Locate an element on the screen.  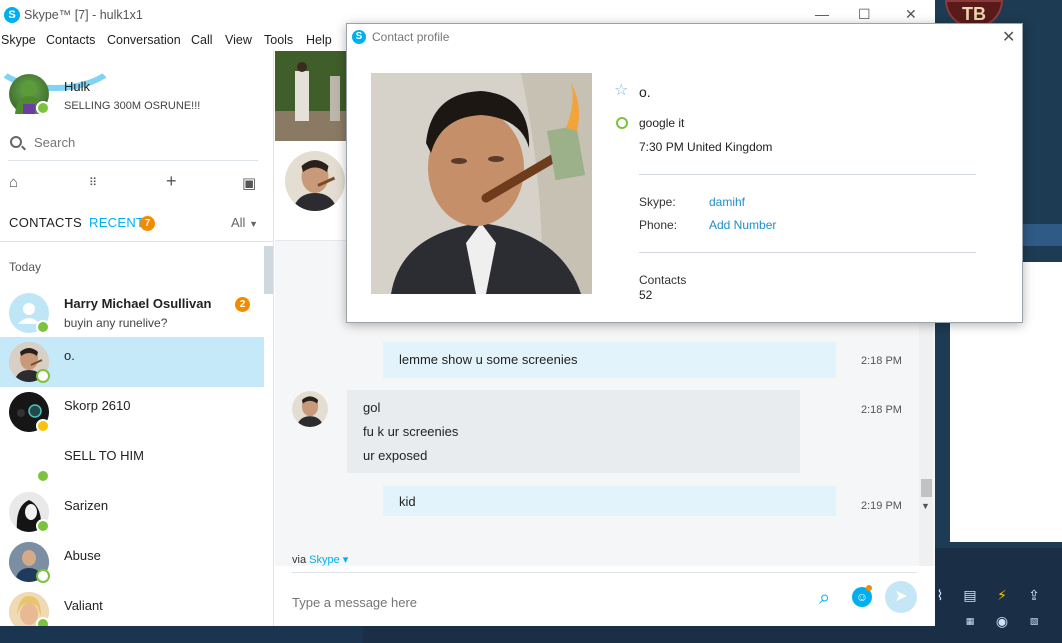
search-underline is located at coordinates (133, 160).